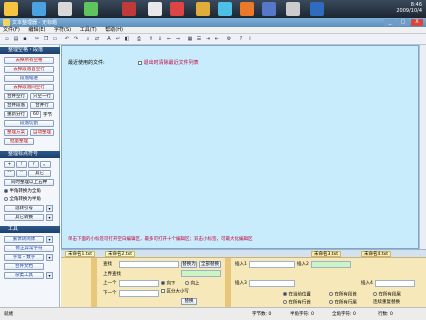 The image size is (426, 320). What do you see at coordinates (76, 39) in the screenshot?
I see `redo-icon: ↷` at bounding box center [76, 39].